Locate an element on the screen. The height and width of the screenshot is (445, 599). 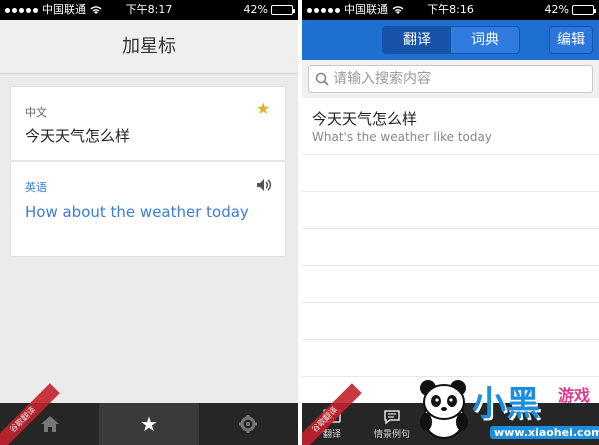
search-icon is located at coordinates (322, 79).